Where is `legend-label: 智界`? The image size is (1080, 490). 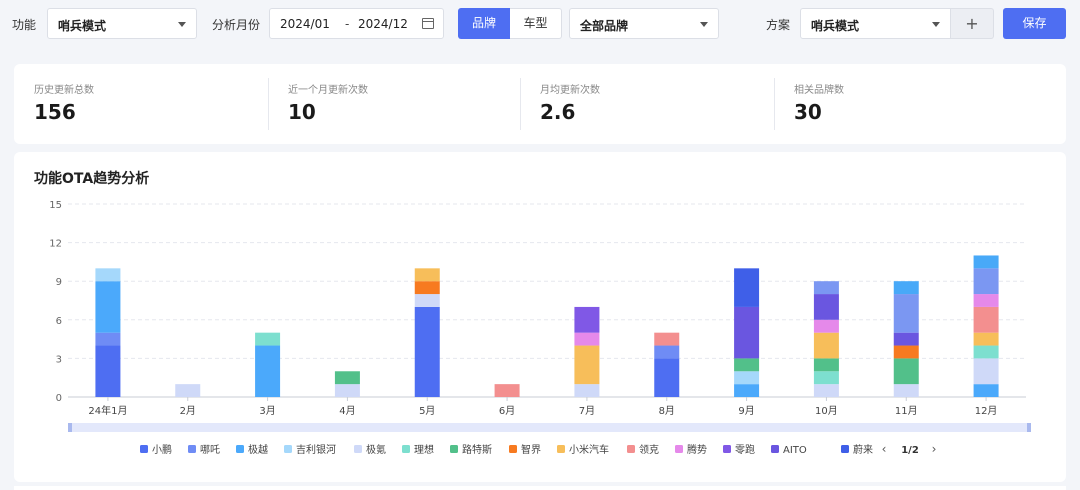
legend-label: 智界 is located at coordinates (531, 449).